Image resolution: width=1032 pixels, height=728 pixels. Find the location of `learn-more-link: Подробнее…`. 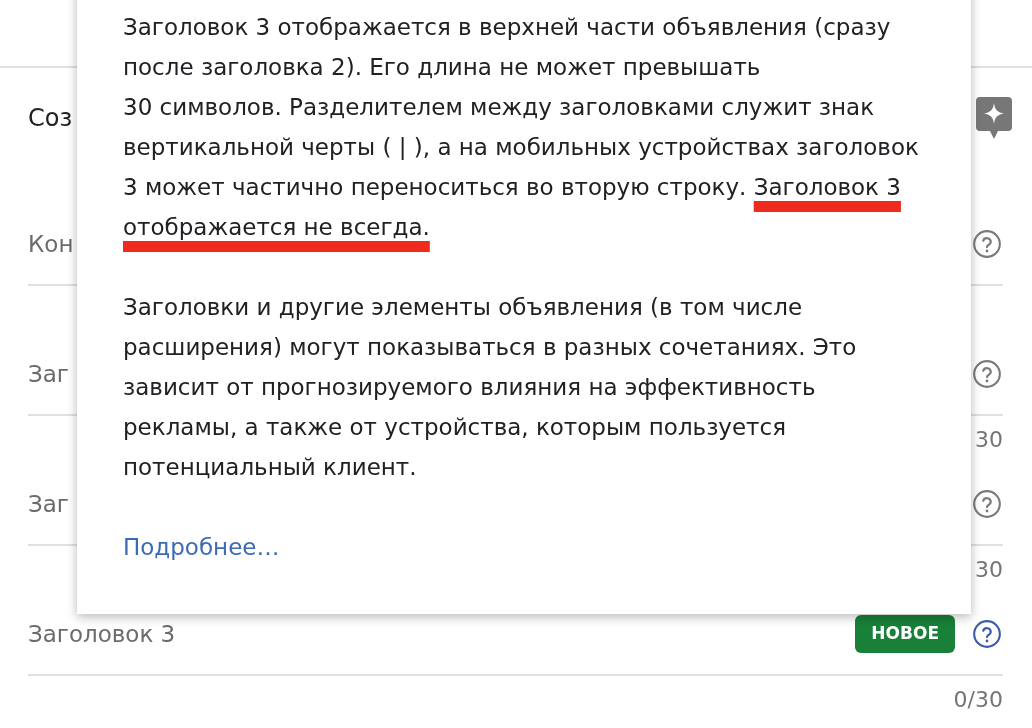

learn-more-link: Подробнее… is located at coordinates (201, 547).